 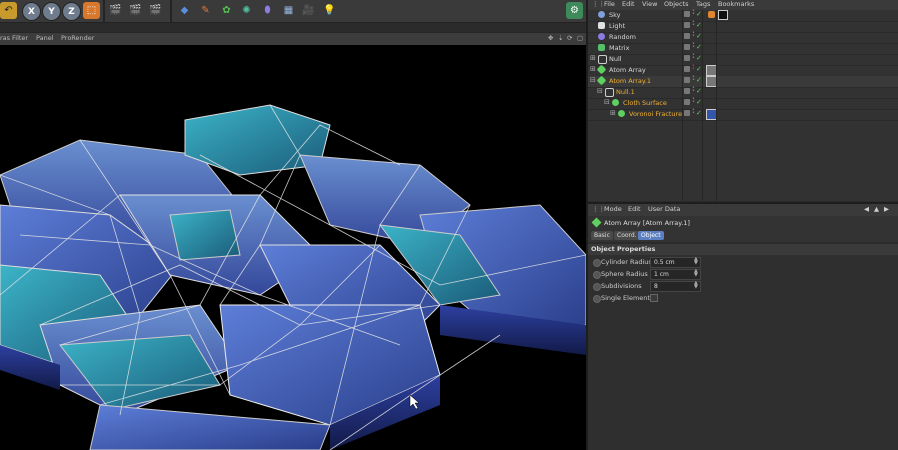 What do you see at coordinates (580, 38) in the screenshot?
I see `toggle-view-icon: ▢` at bounding box center [580, 38].